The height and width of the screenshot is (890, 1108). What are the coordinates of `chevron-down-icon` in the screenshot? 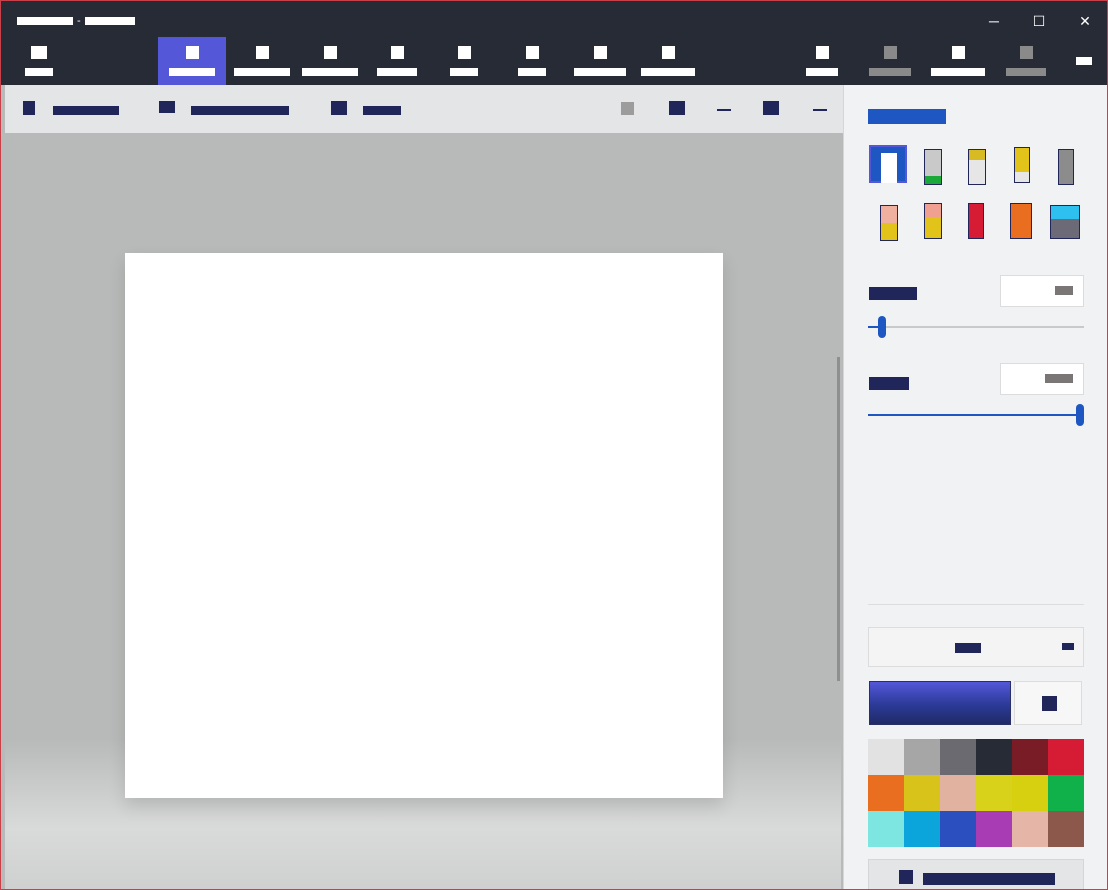 It's located at (1068, 646).